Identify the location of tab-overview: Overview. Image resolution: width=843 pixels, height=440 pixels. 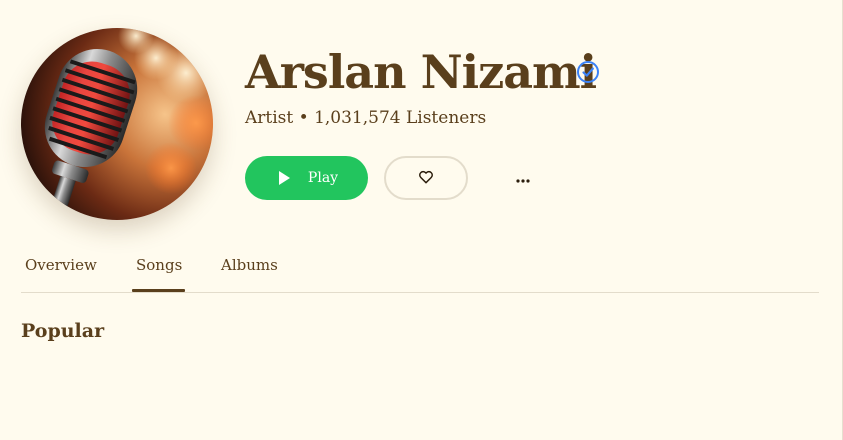
(61, 265).